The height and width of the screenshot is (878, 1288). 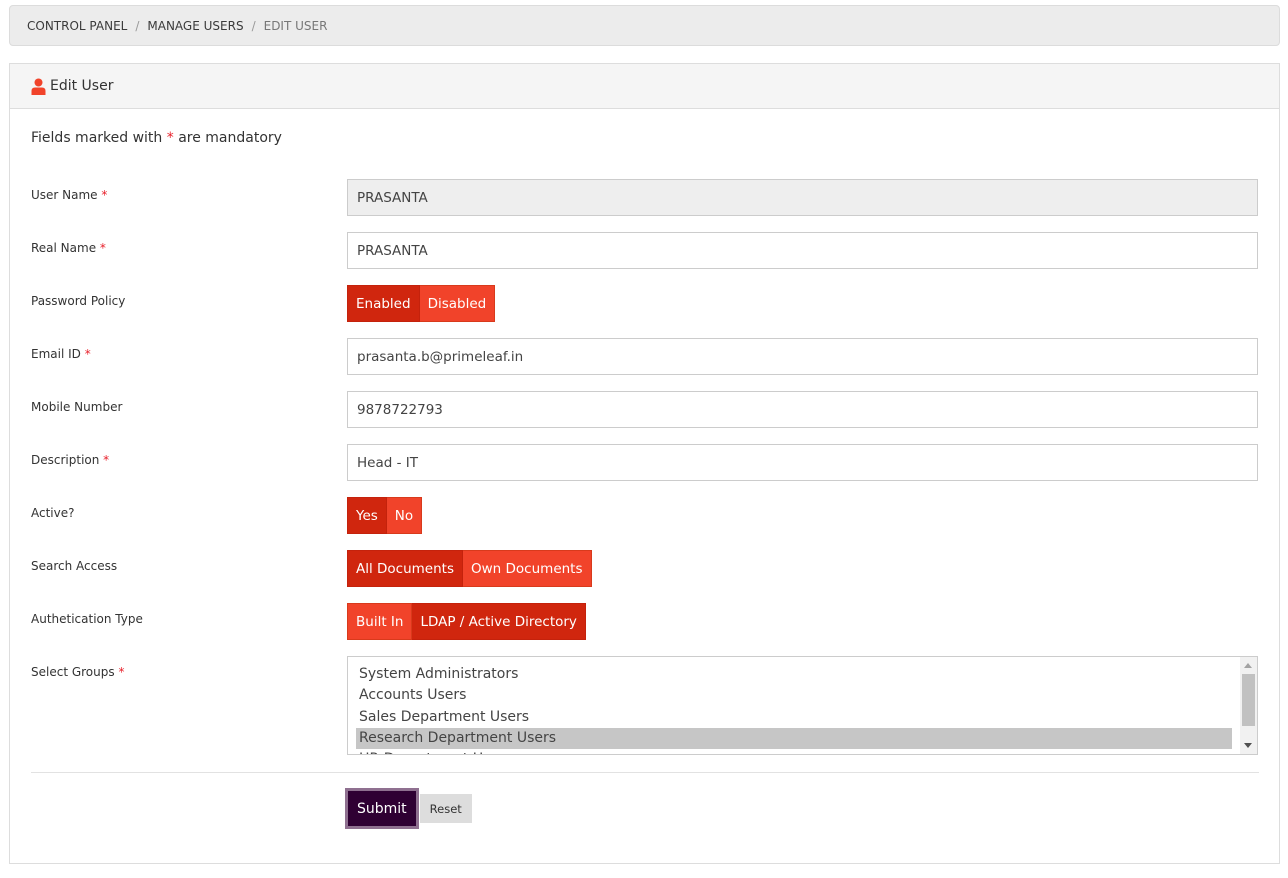 I want to click on active-yes-button: Yes, so click(x=367, y=515).